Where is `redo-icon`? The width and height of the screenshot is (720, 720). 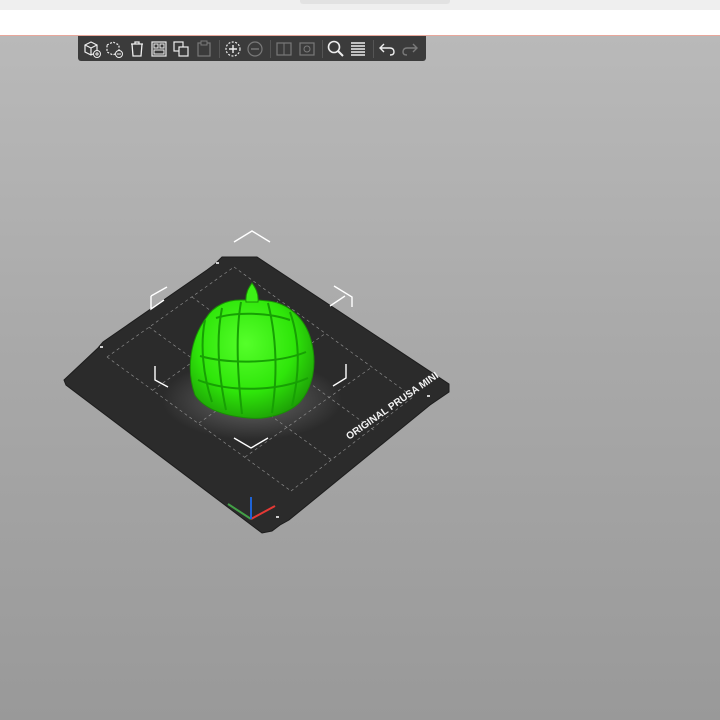
redo-icon is located at coordinates (410, 49).